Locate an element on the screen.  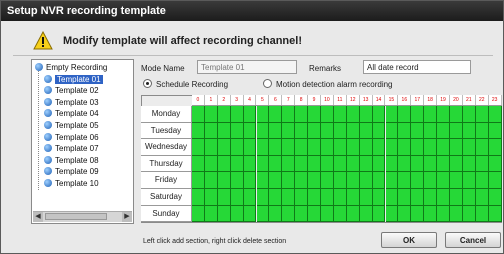
radio-selected-icon is located at coordinates (147, 83).